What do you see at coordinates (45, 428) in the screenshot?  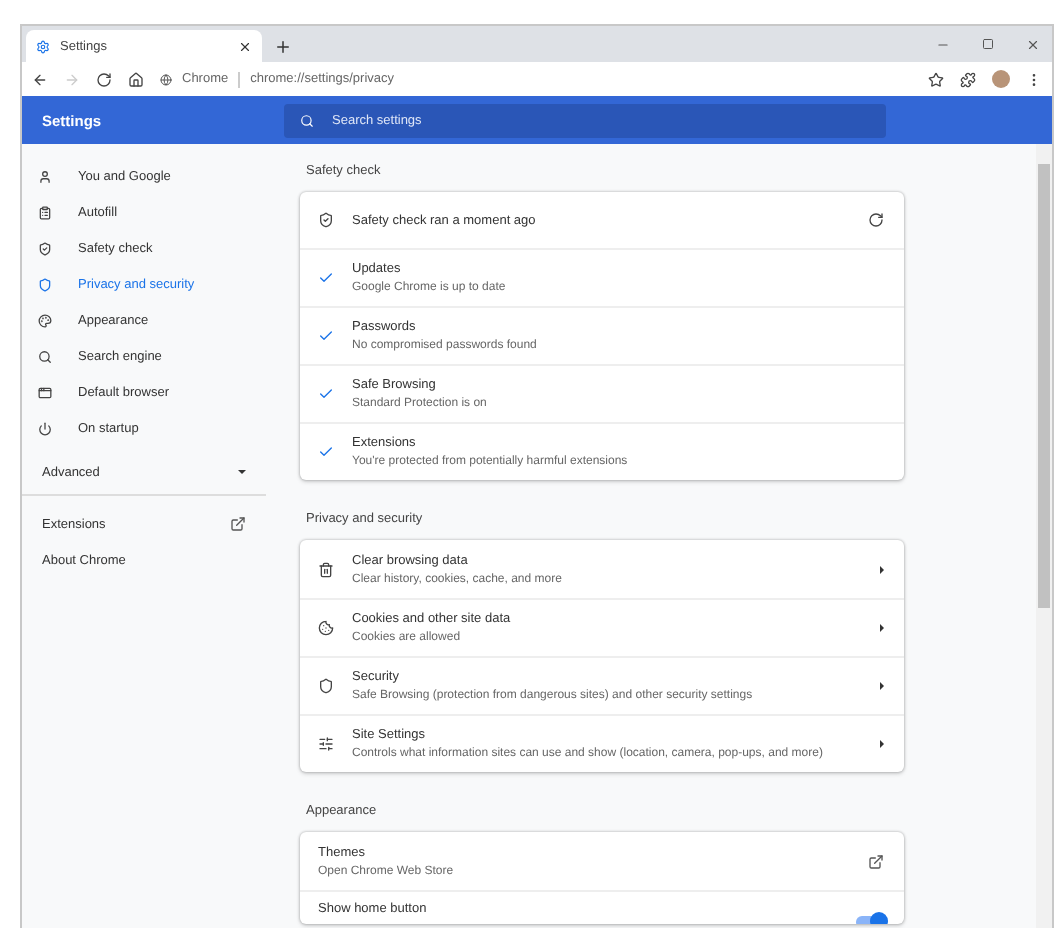 I see `power-icon` at bounding box center [45, 428].